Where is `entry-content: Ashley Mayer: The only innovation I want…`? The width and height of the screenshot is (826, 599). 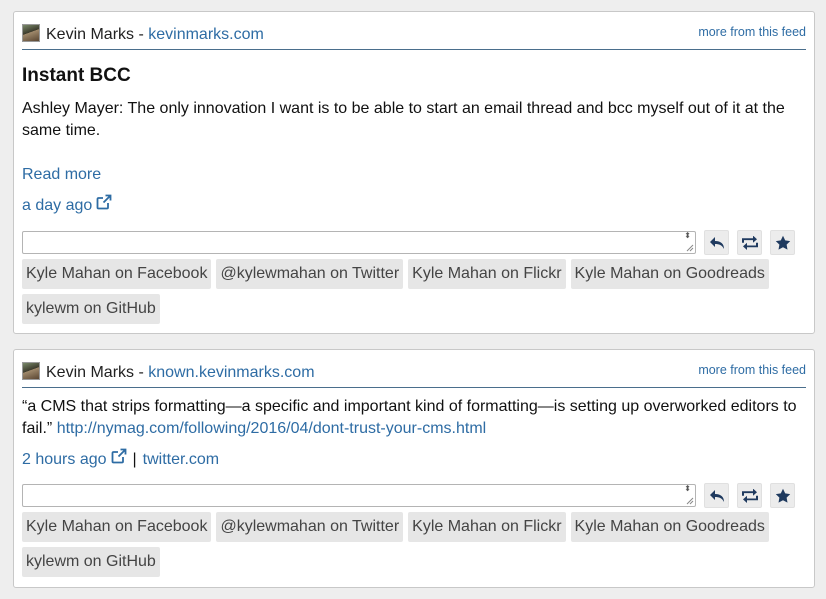
entry-content: Ashley Mayer: The only innovation I want… is located at coordinates (403, 119).